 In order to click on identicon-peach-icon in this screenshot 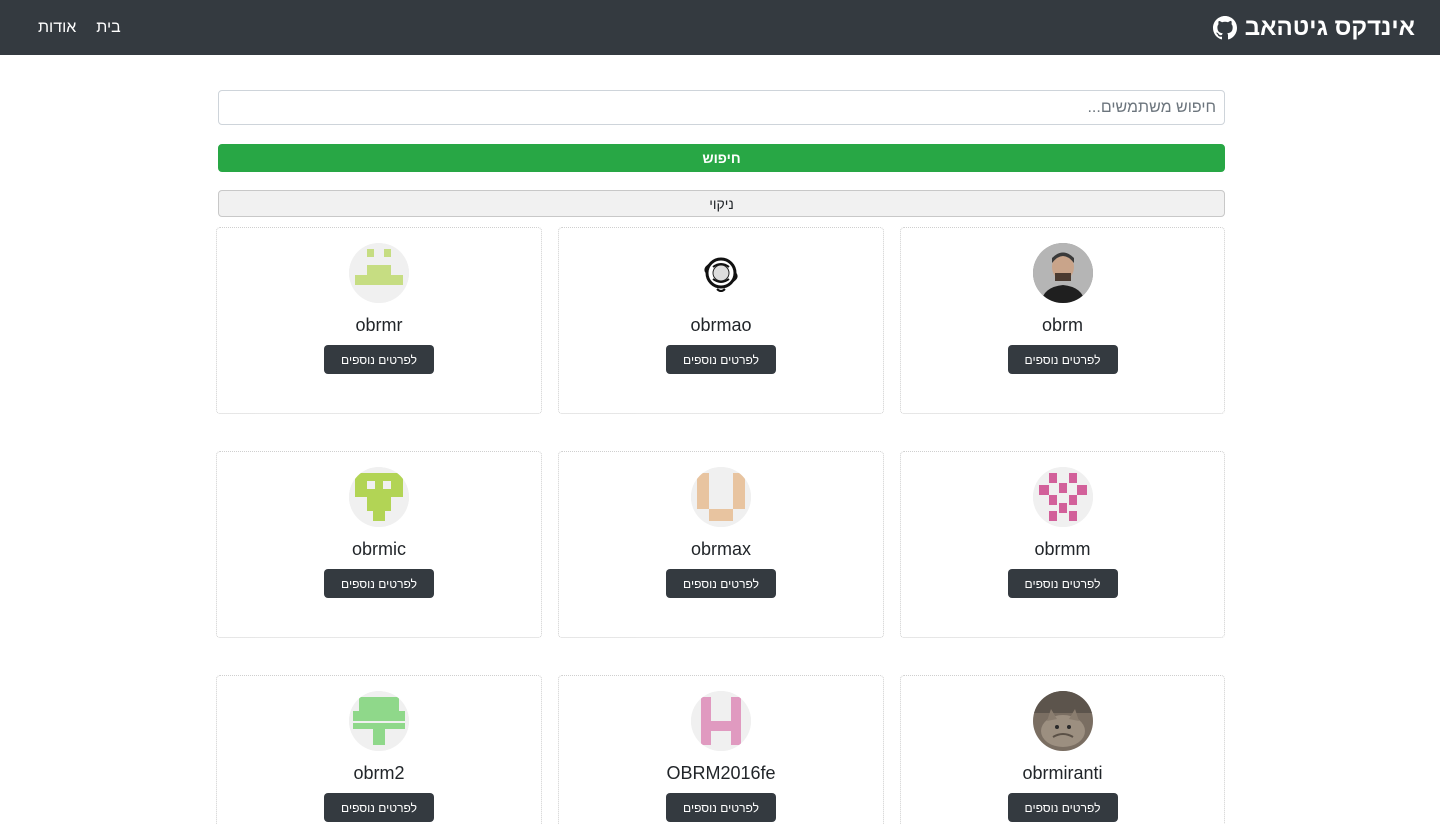, I will do `click(721, 497)`.